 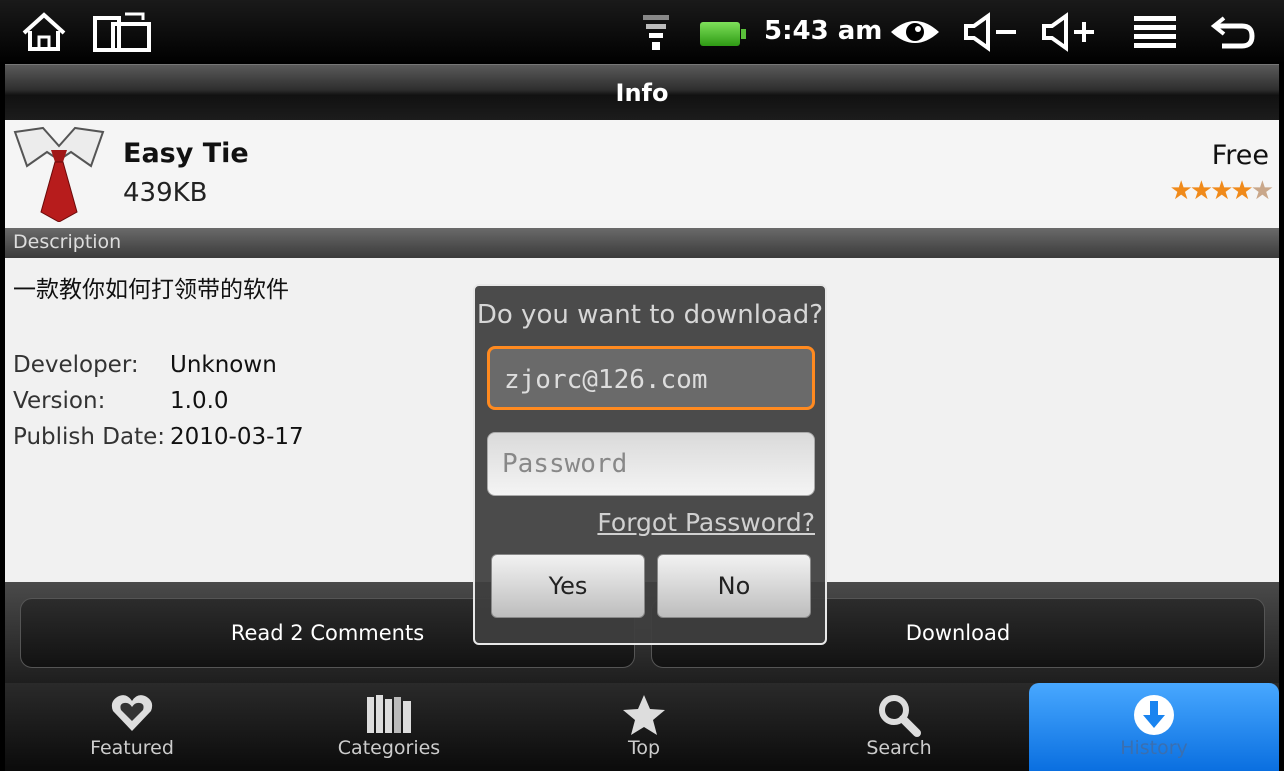 I want to click on battery-icon, so click(x=723, y=34).